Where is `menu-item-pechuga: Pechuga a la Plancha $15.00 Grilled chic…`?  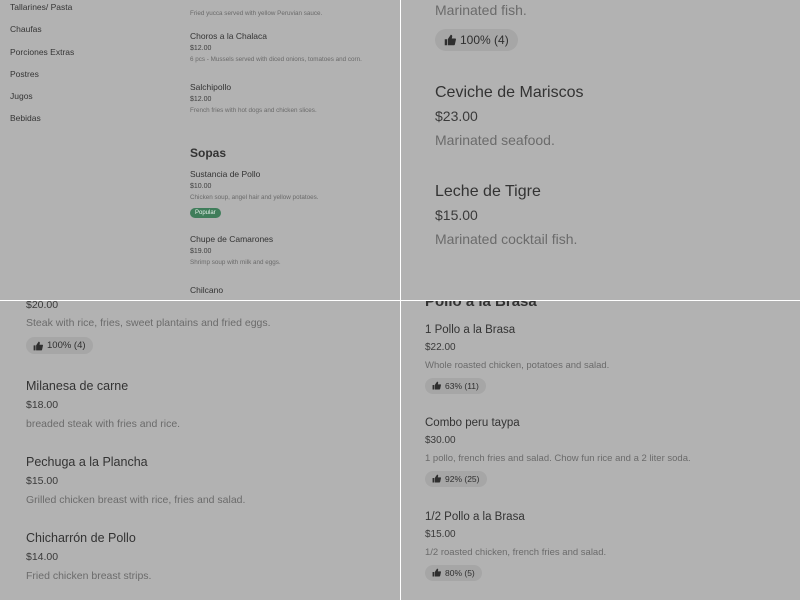 menu-item-pechuga: Pechuga a la Plancha $15.00 Grilled chic… is located at coordinates (135, 480).